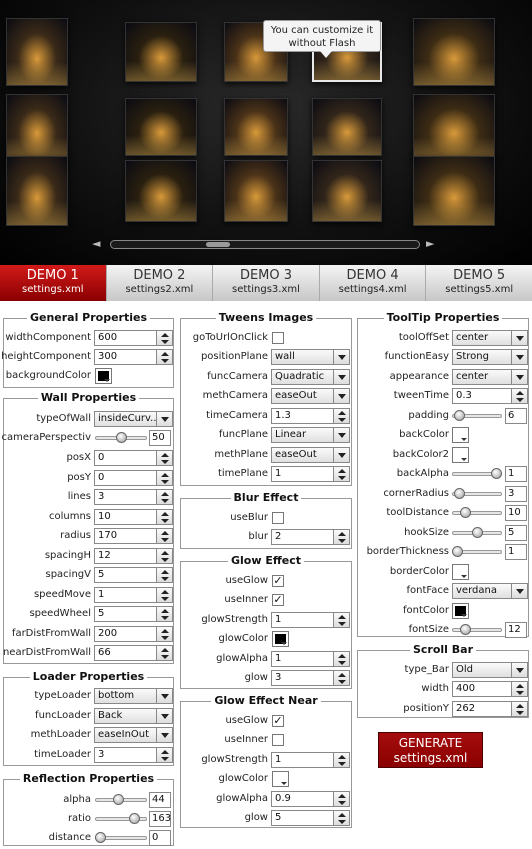 This screenshot has width=532, height=849. I want to click on methCamera-select: easeOut, so click(302, 396).